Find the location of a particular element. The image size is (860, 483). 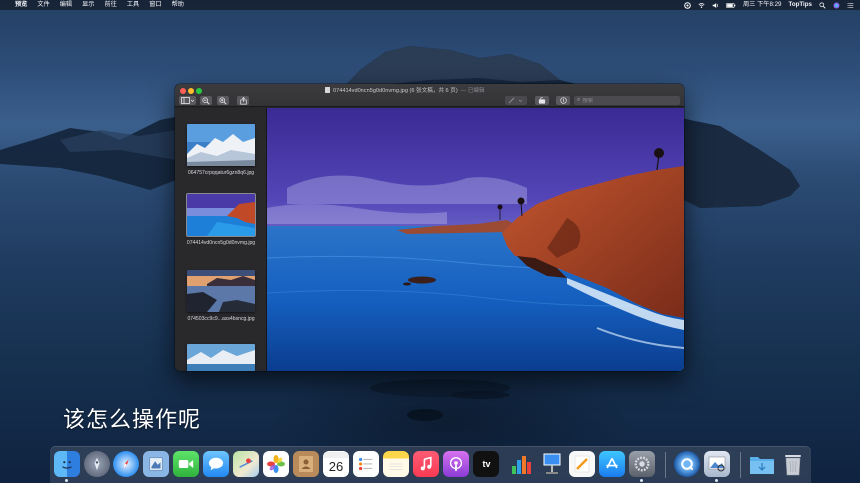

rotate-icon is located at coordinates (542, 100).